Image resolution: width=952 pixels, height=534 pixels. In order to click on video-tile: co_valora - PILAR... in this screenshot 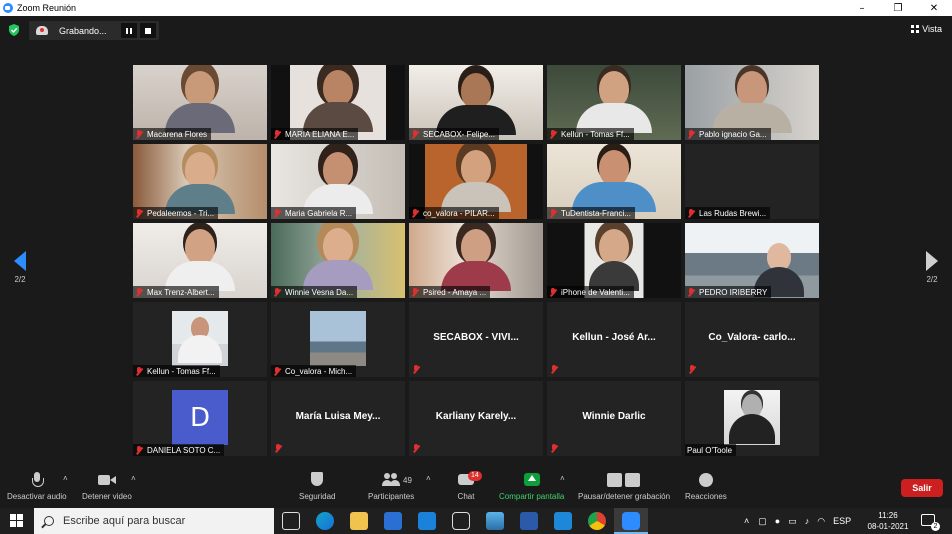, I will do `click(476, 181)`.